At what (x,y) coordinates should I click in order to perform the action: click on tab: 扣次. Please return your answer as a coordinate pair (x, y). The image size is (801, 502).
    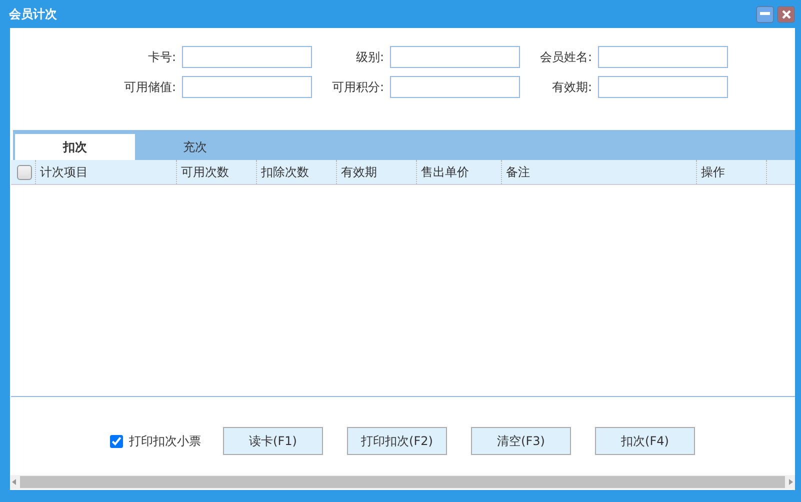
    Looking at the image, I should click on (75, 147).